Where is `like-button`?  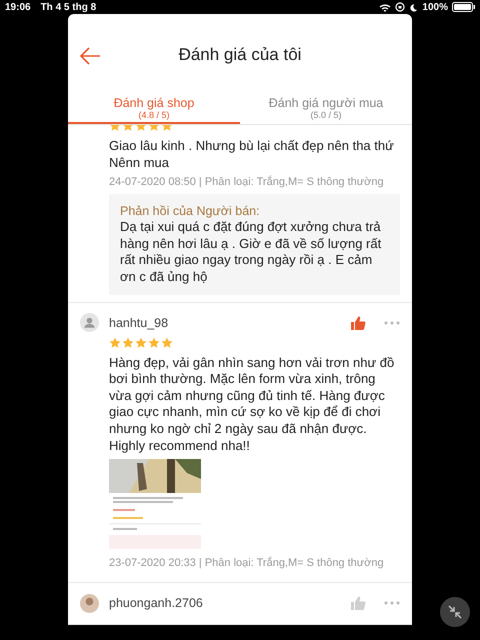 like-button is located at coordinates (358, 322).